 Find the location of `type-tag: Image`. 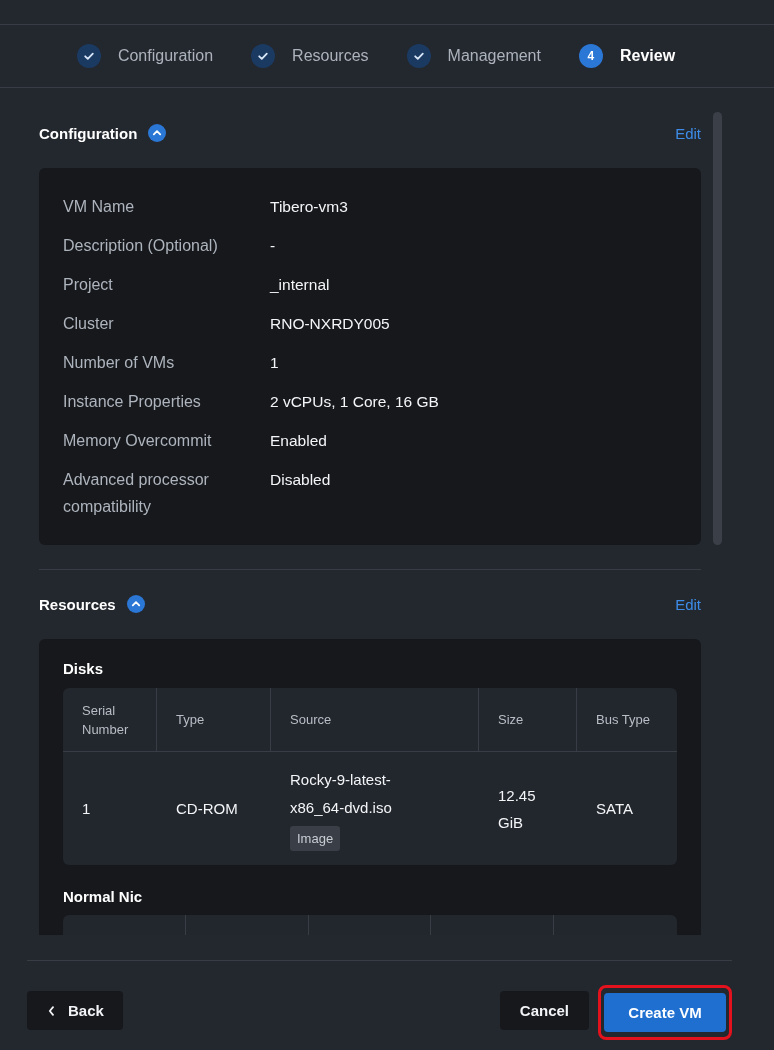

type-tag: Image is located at coordinates (315, 838).